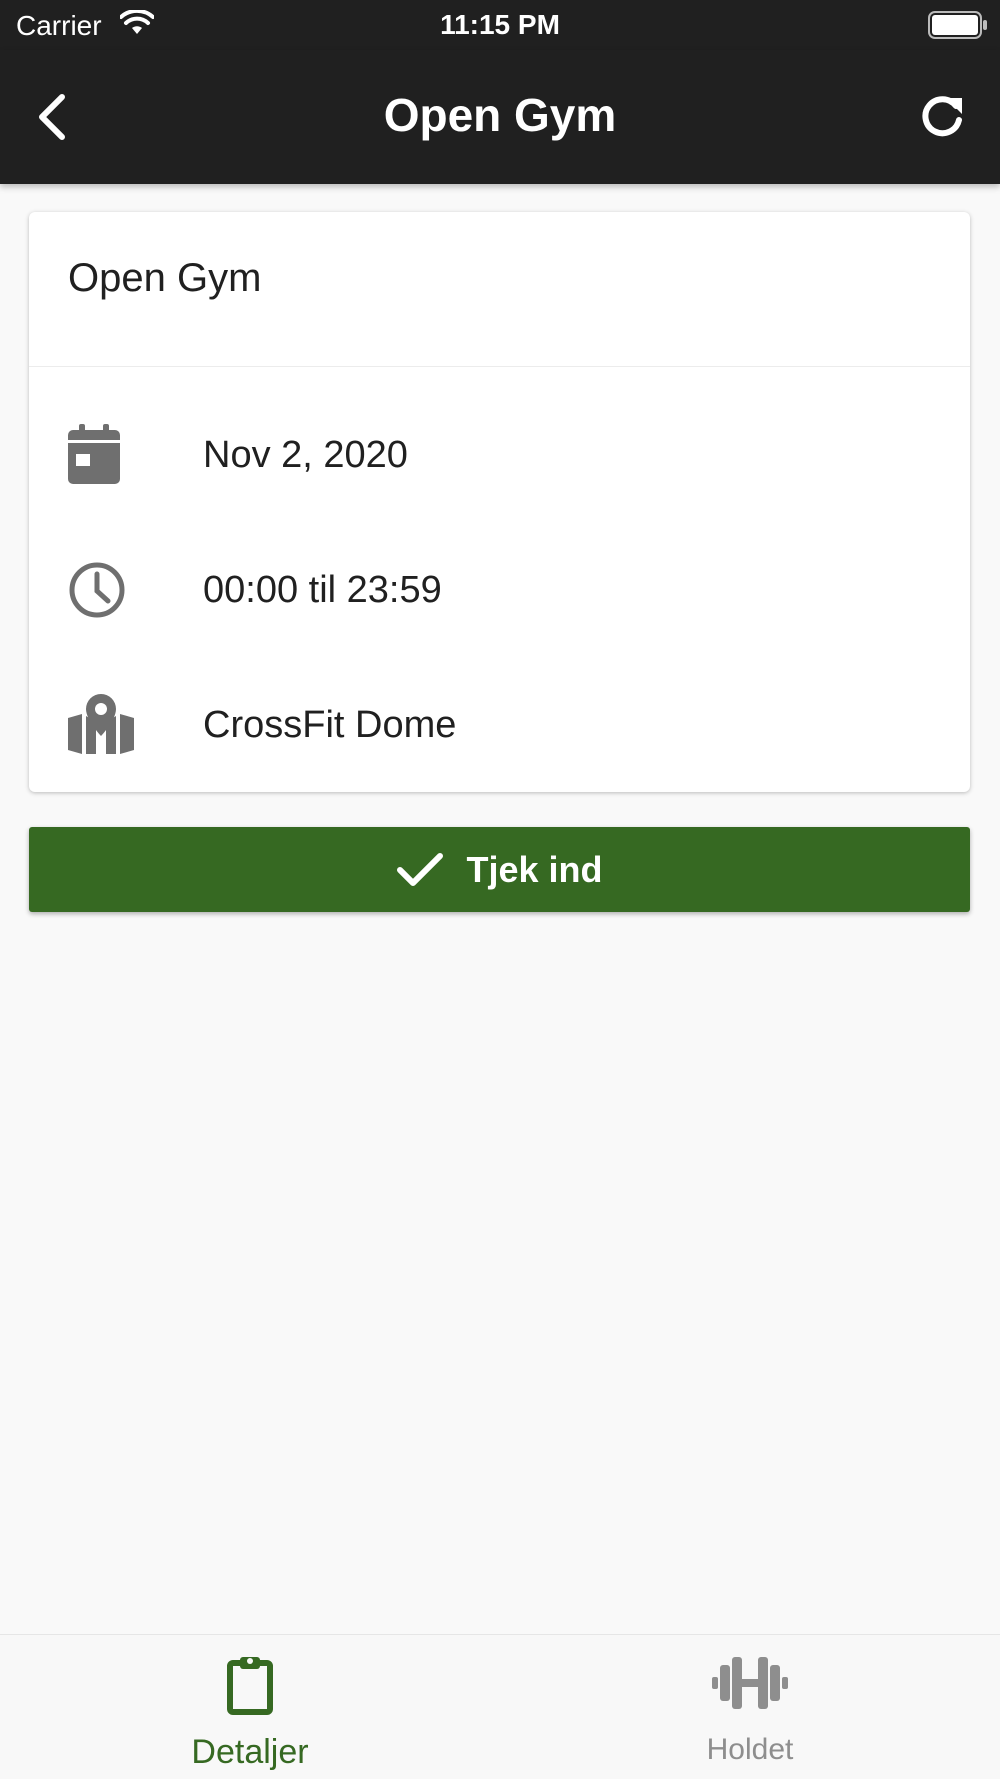 The image size is (1000, 1779). I want to click on event-location: CrossFit Dome, so click(330, 725).